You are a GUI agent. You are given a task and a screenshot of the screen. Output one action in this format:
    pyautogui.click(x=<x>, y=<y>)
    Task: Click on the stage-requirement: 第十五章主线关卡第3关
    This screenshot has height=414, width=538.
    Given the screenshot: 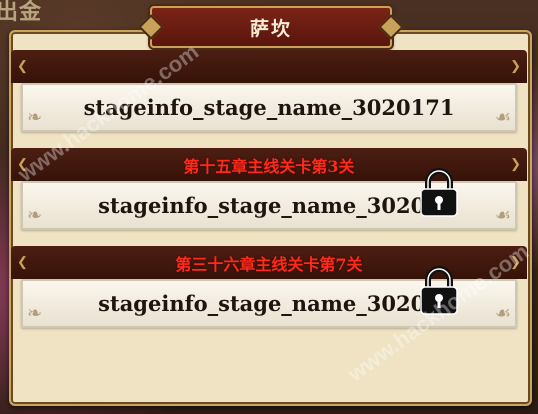 What is the action you would take?
    pyautogui.click(x=269, y=166)
    